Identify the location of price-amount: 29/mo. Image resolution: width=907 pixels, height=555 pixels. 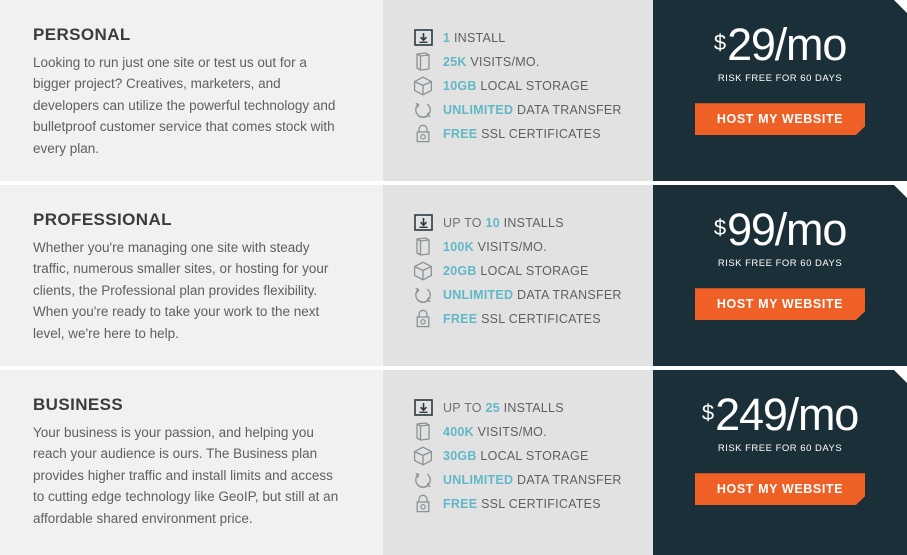
(787, 44).